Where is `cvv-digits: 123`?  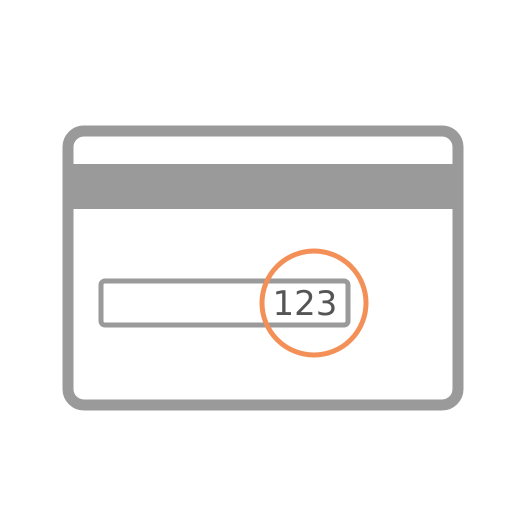
cvv-digits: 123 is located at coordinates (305, 304).